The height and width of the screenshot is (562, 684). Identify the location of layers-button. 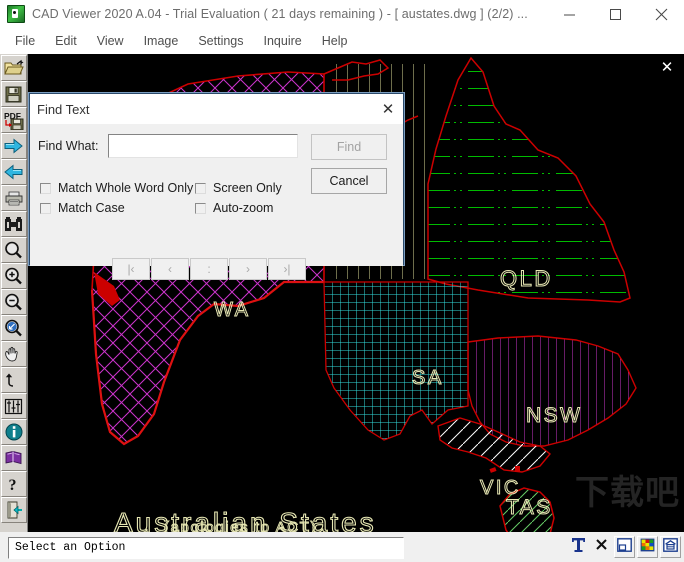
(13, 406).